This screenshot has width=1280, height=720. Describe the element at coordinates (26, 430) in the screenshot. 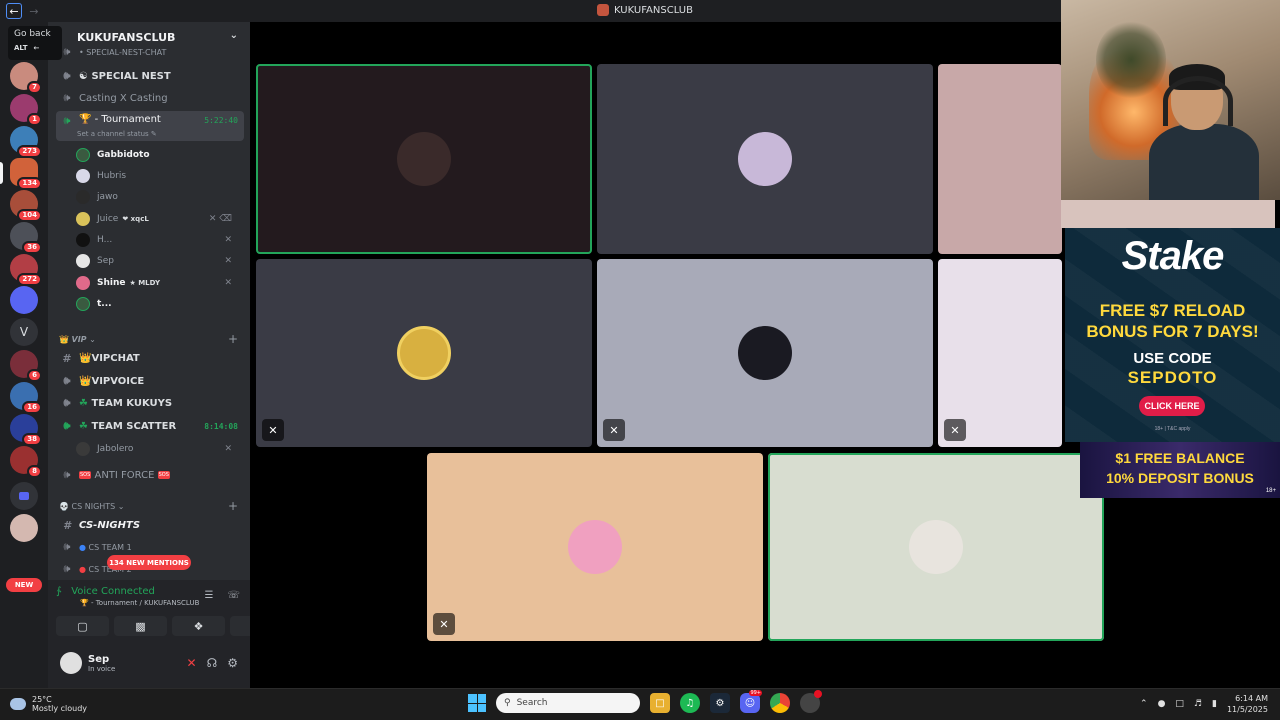

I see `server-icon: 38` at that location.